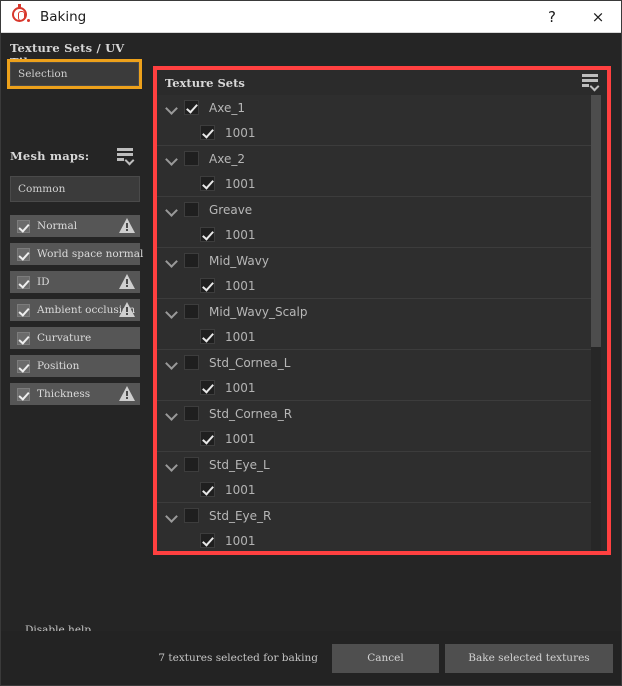  I want to click on mesh-map-row: Position, so click(75, 366).